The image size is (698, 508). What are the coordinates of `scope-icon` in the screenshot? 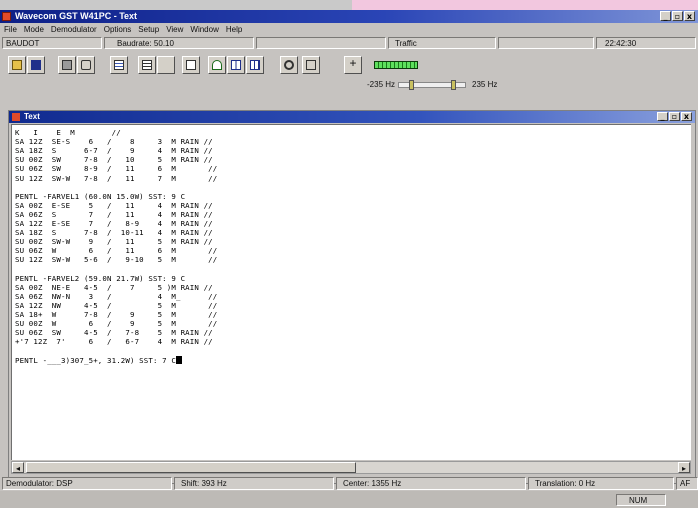 It's located at (191, 65).